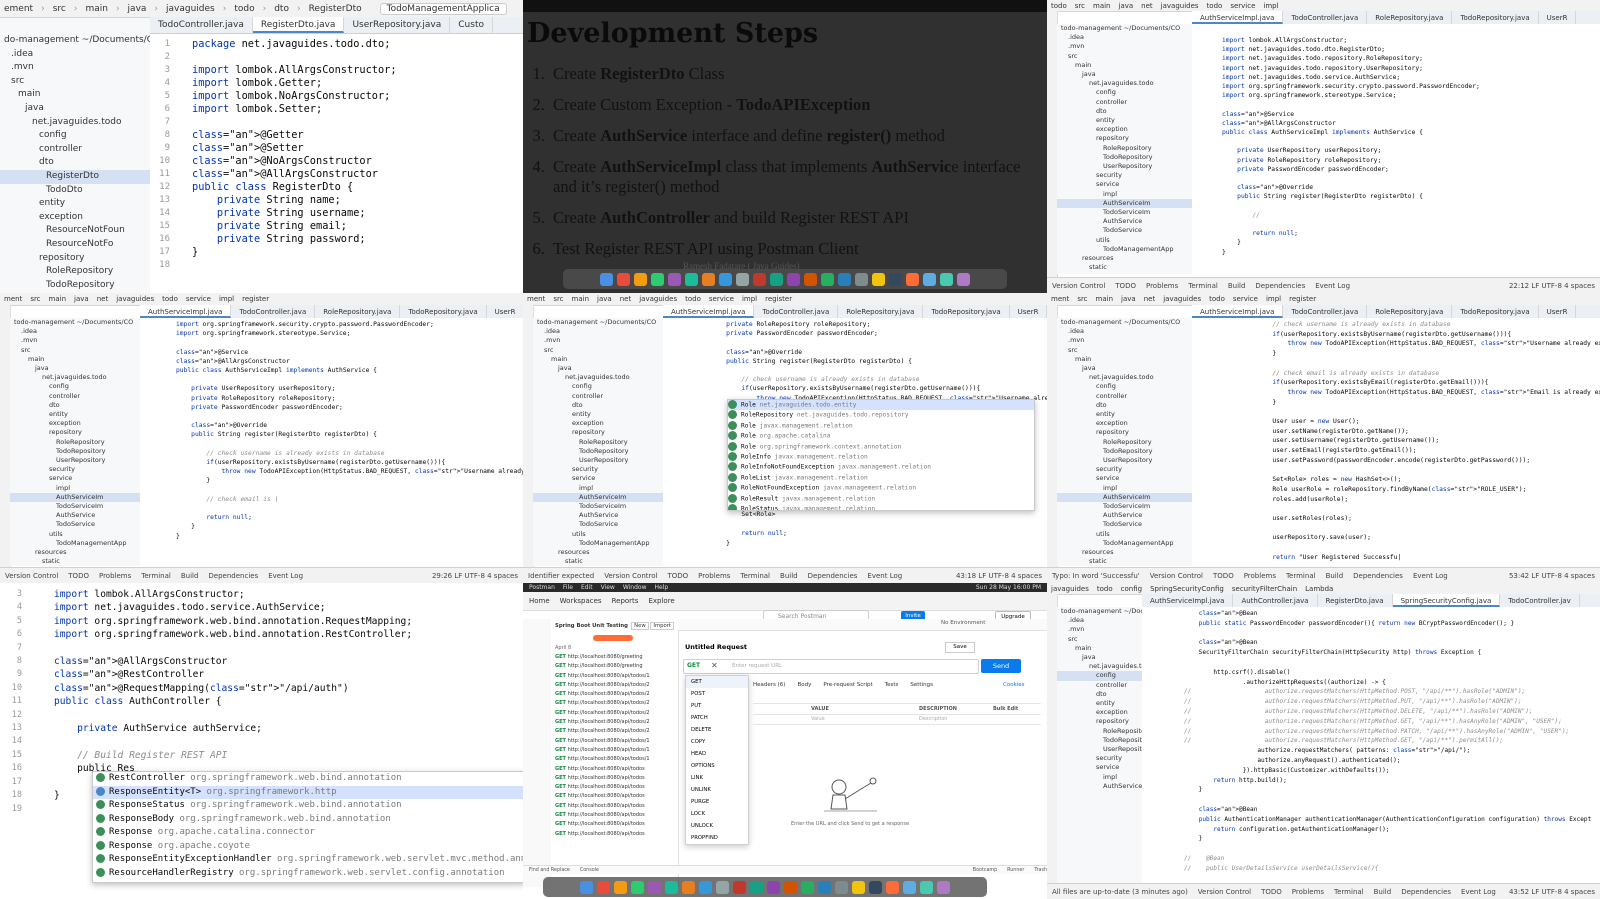 This screenshot has height=899, width=1600. I want to click on footer-item: Console, so click(589, 870).